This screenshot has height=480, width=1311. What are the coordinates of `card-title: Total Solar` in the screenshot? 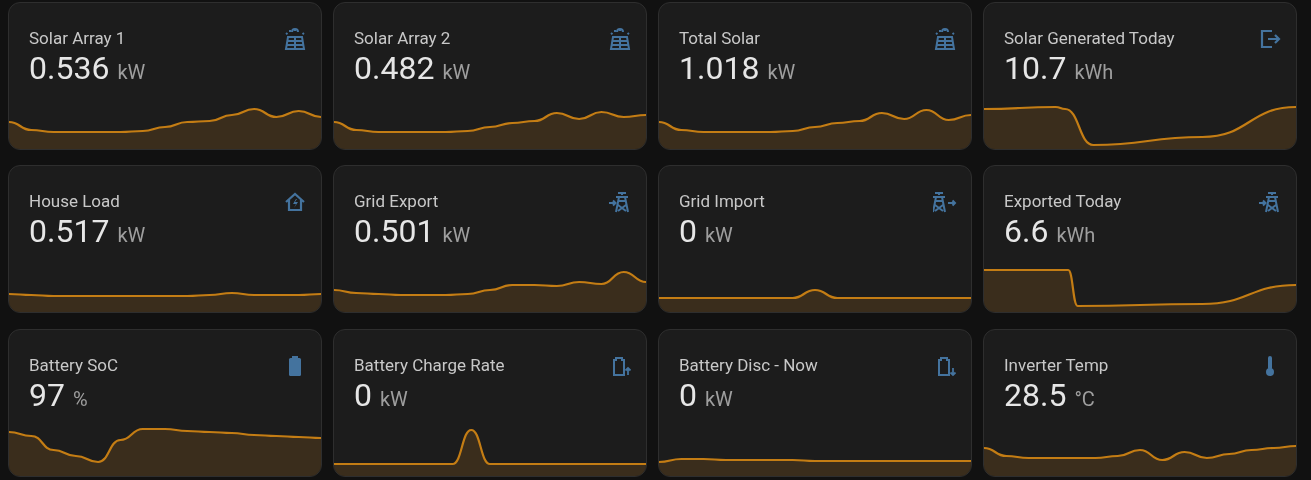 It's located at (720, 38).